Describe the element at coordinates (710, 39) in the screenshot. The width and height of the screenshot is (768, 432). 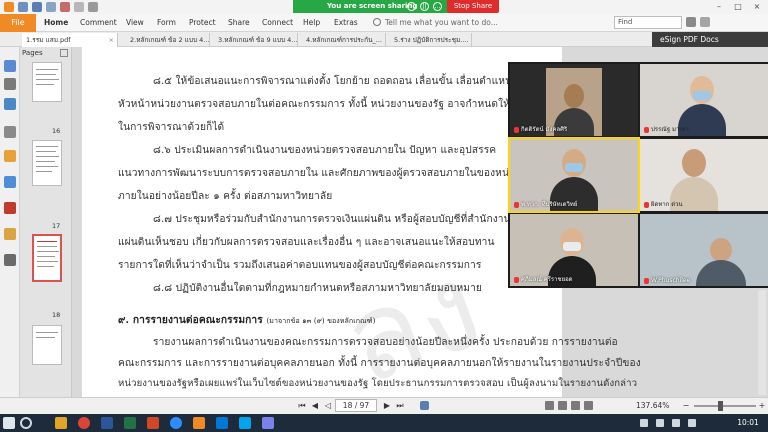
I see `esign-button: eSign PDF Docs` at that location.